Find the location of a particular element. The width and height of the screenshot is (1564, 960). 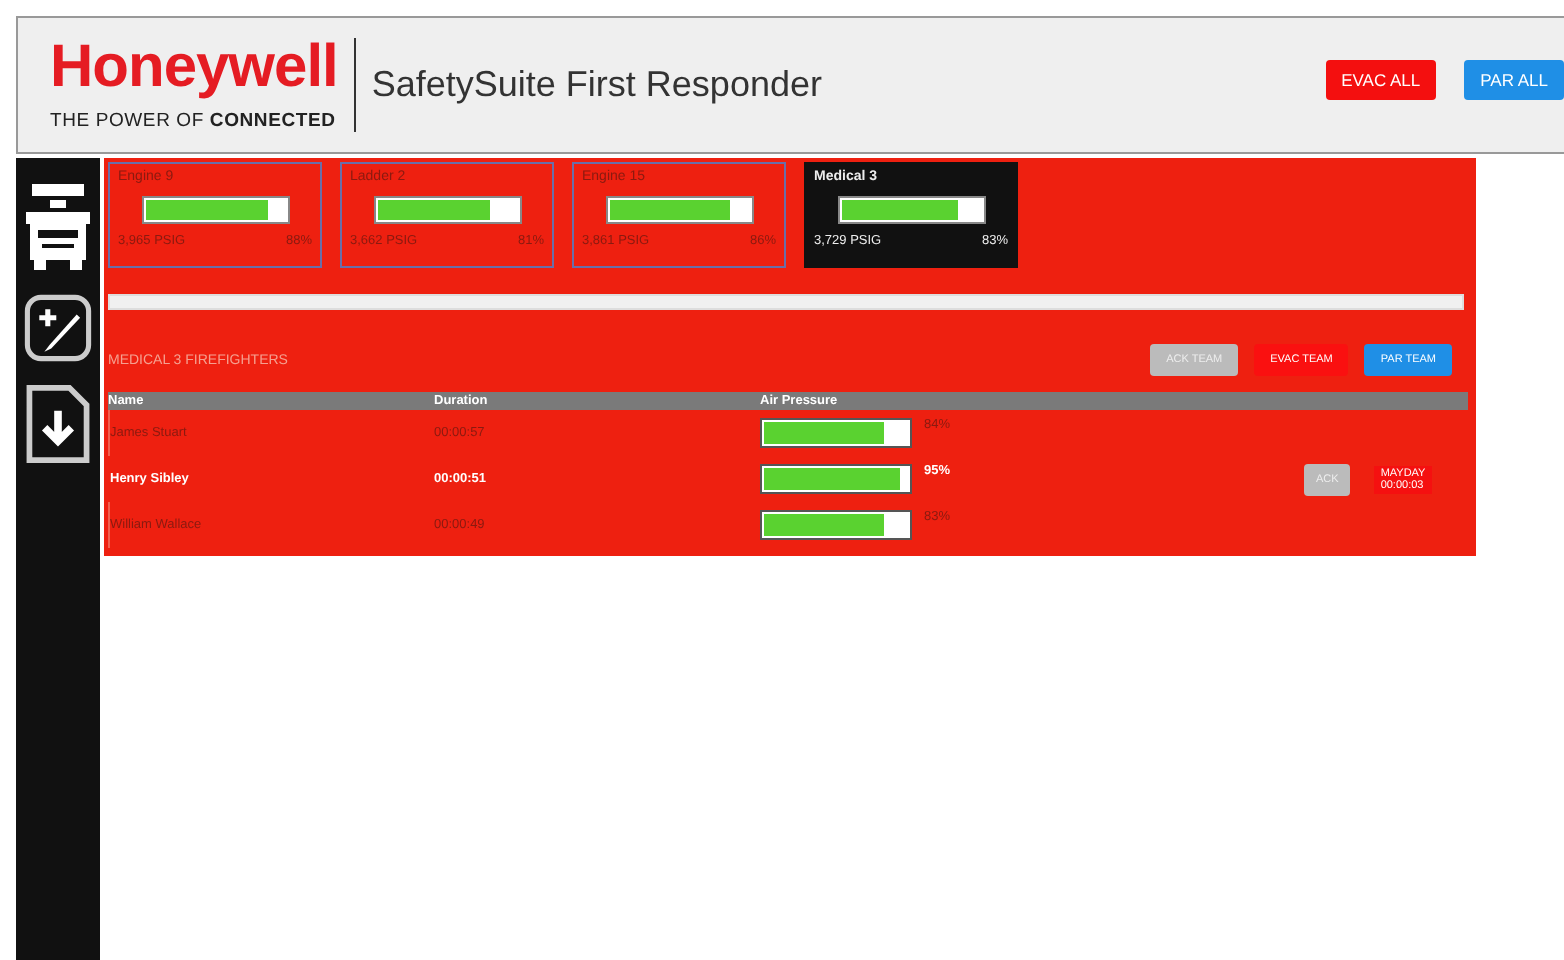

brand-logo: Honeywell is located at coordinates (194, 68).